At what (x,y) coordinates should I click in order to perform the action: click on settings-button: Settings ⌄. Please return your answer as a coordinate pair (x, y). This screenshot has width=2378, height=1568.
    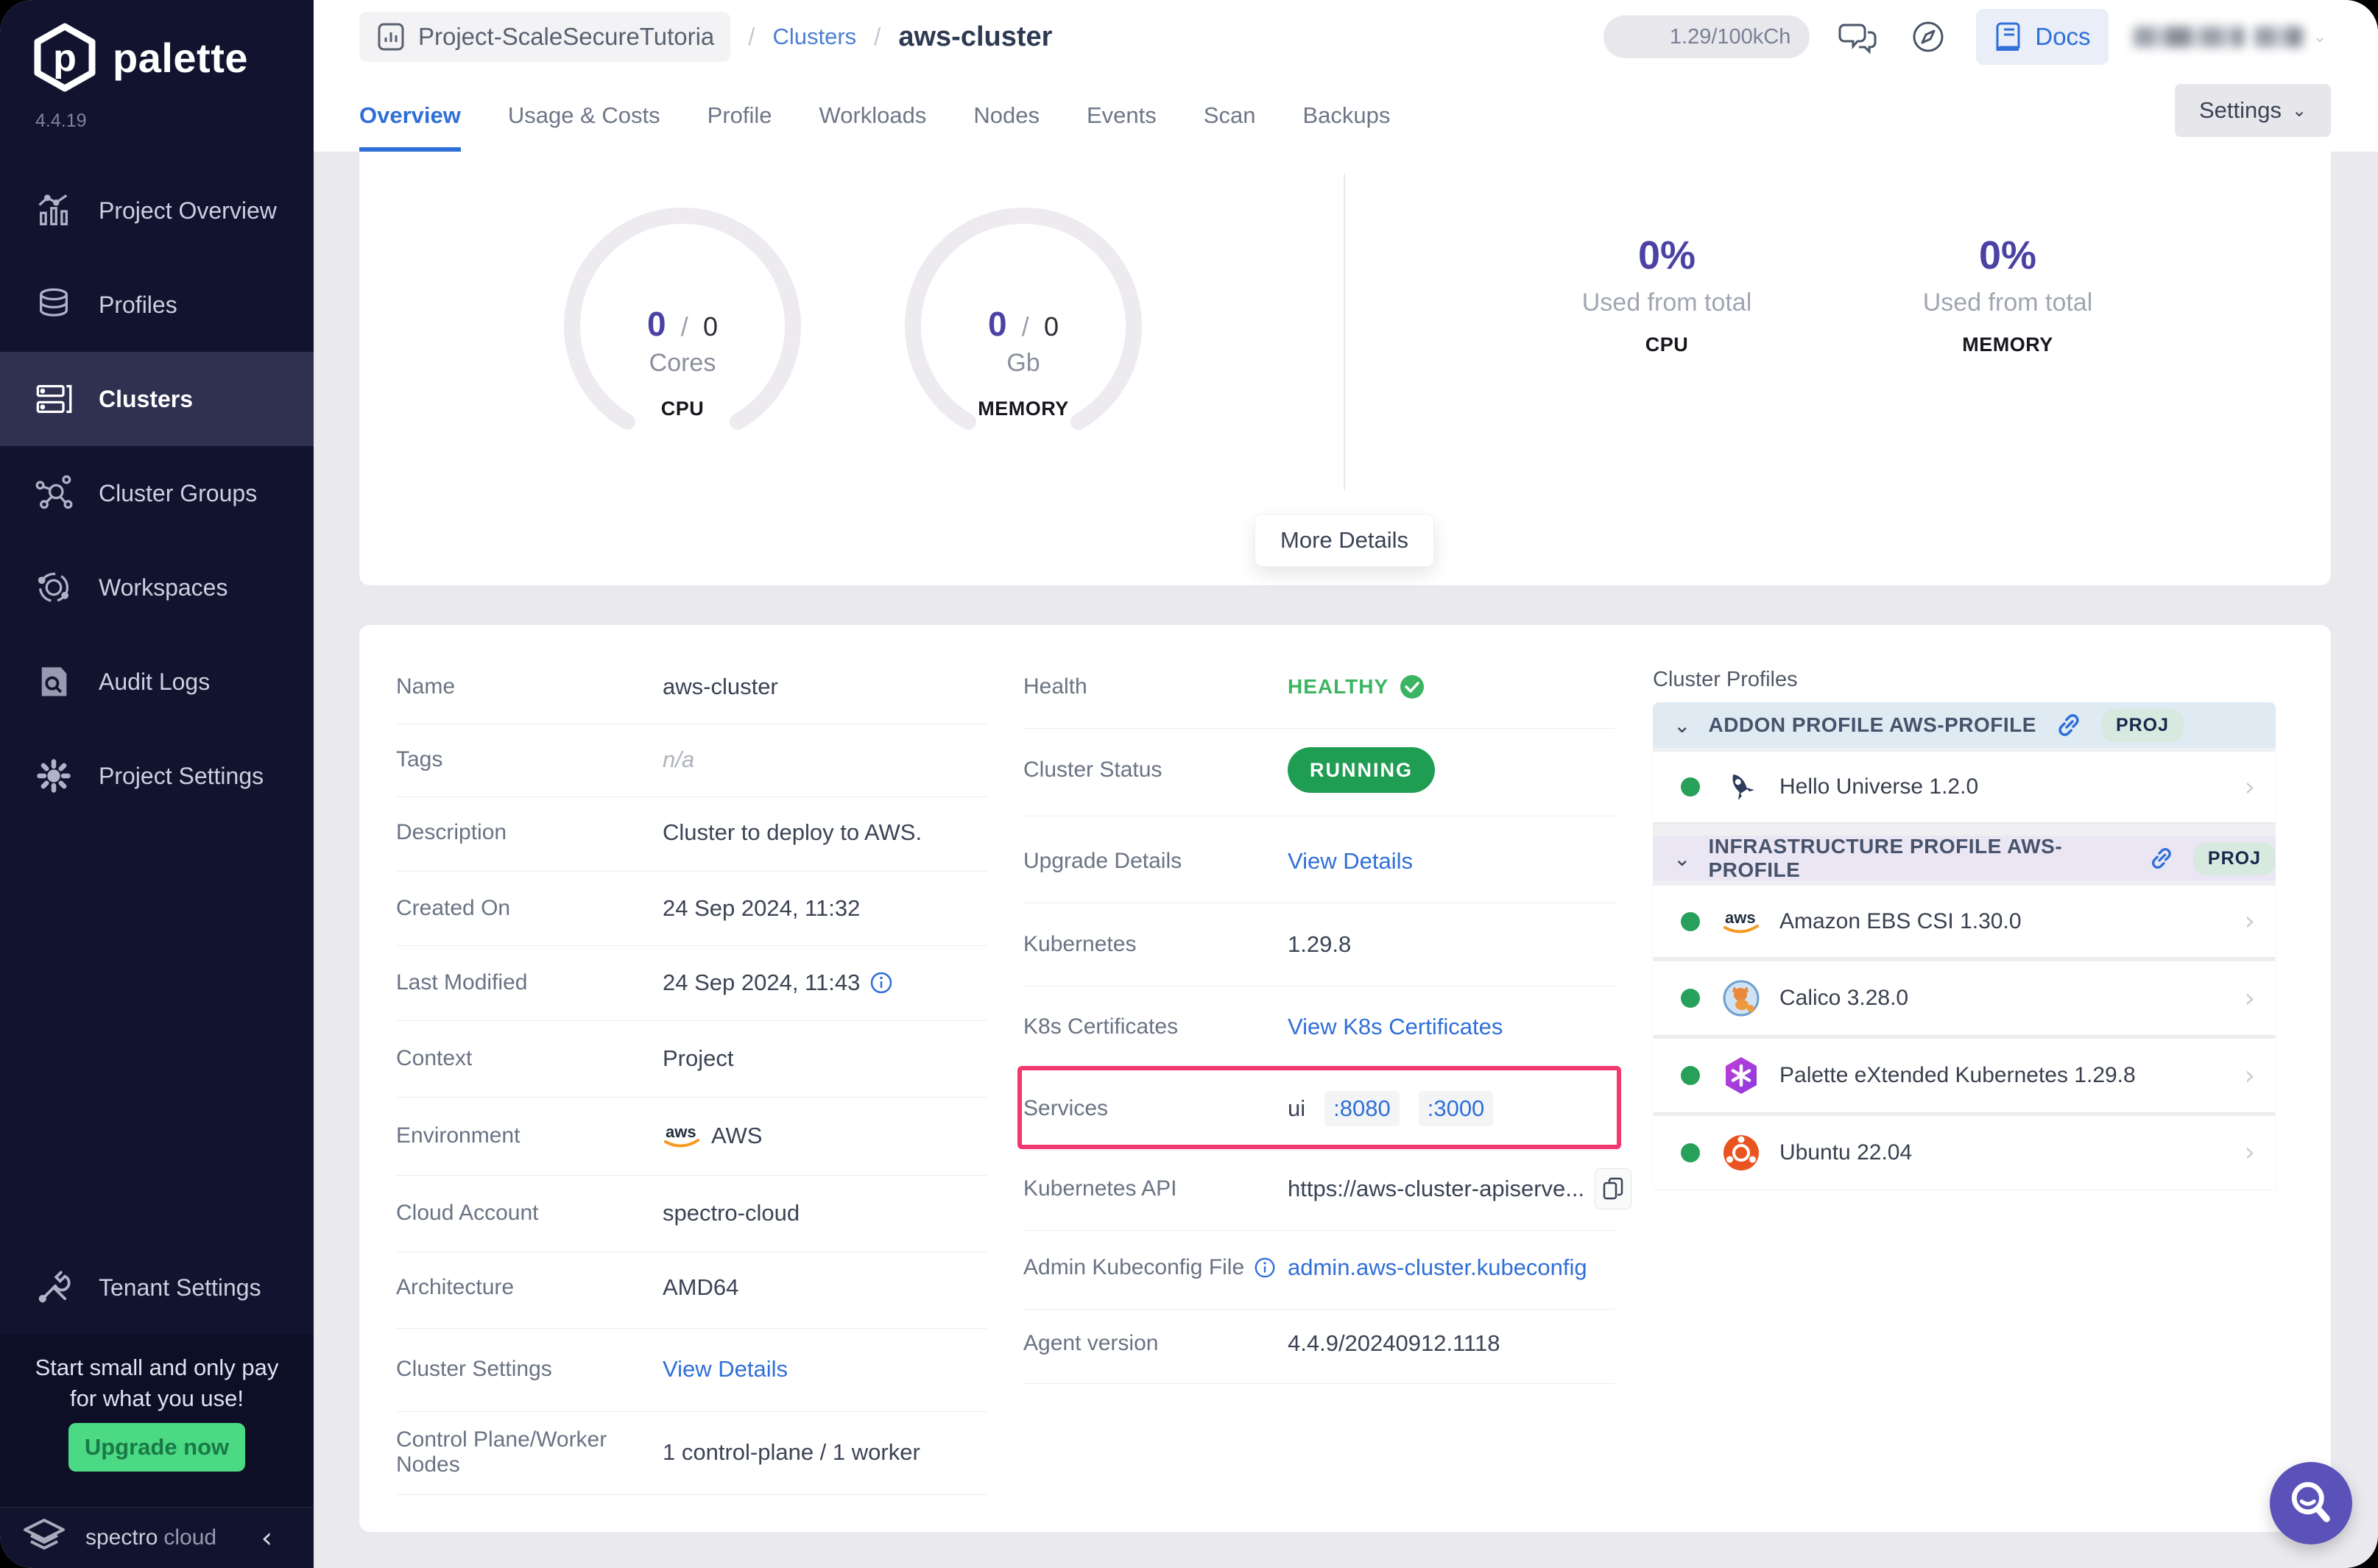
    Looking at the image, I should click on (2253, 111).